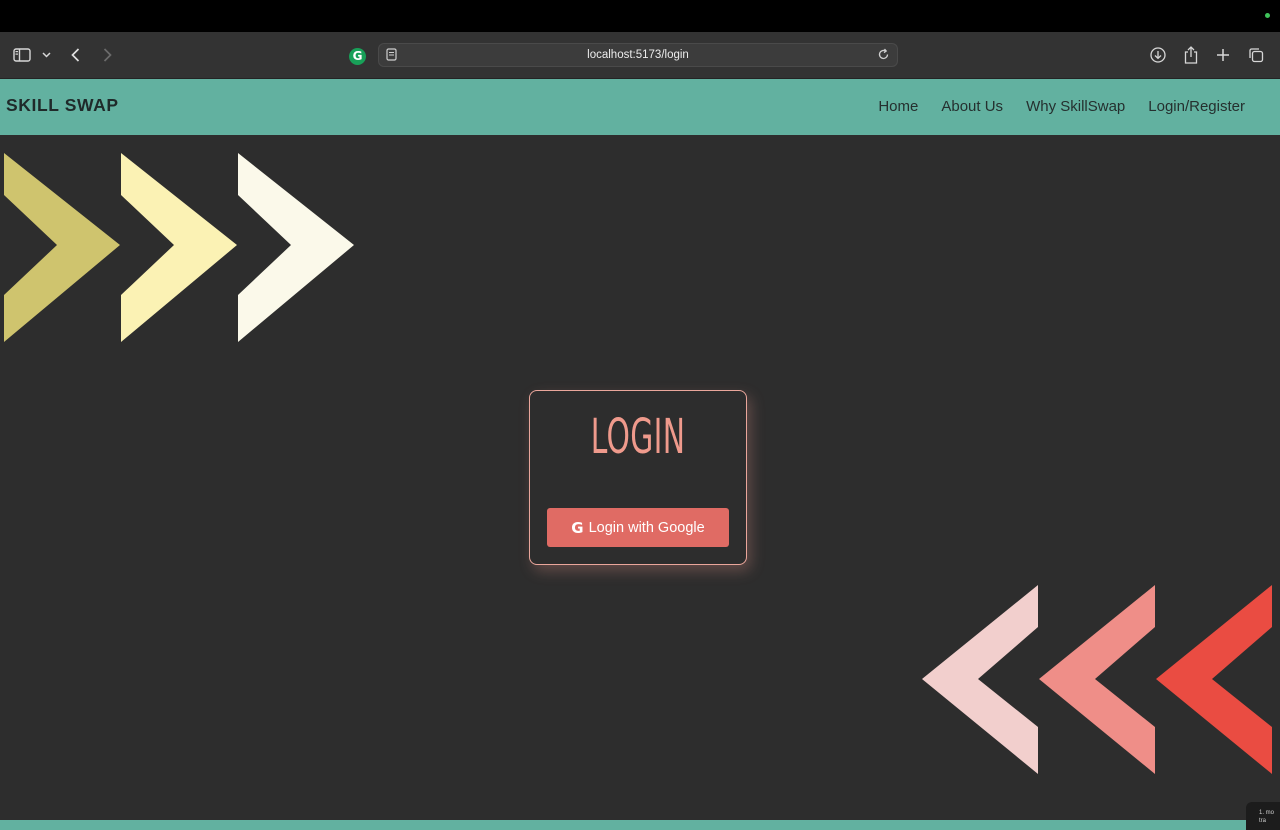  I want to click on chevron-left-2-icon, so click(1097, 679).